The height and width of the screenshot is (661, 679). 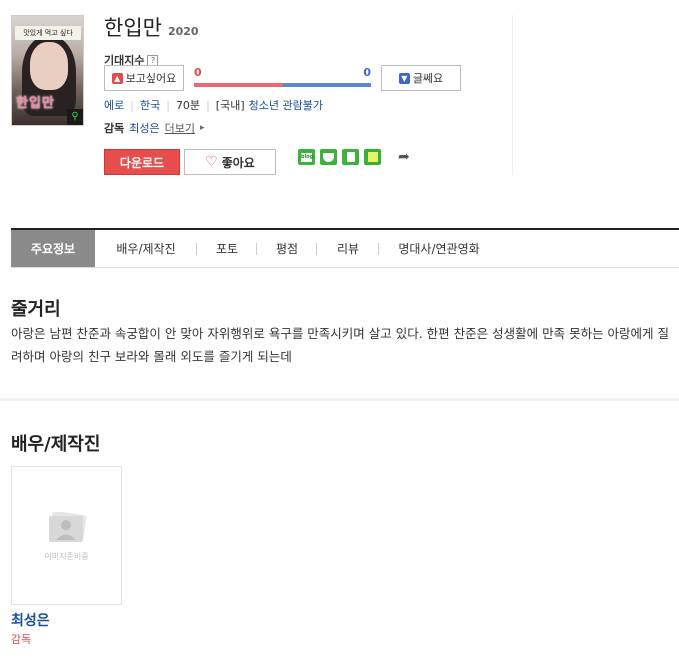 What do you see at coordinates (404, 157) in the screenshot?
I see `share-icon: ➦` at bounding box center [404, 157].